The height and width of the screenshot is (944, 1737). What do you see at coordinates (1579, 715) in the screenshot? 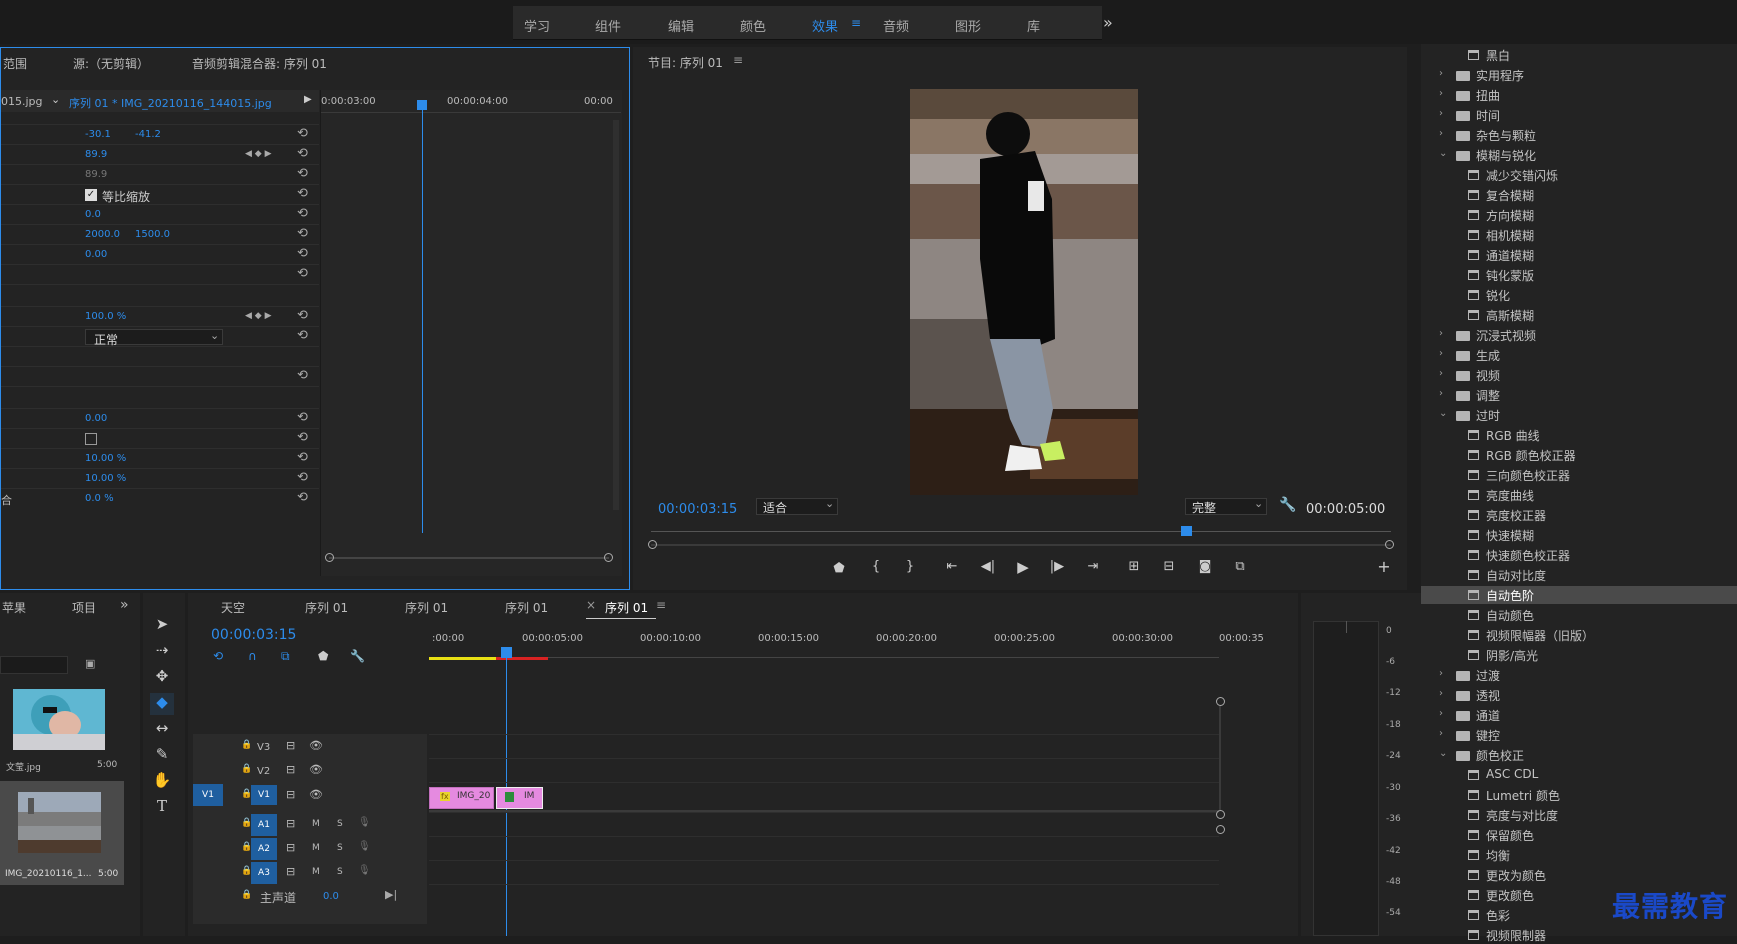
I see `effect-folder: › 通道` at bounding box center [1579, 715].